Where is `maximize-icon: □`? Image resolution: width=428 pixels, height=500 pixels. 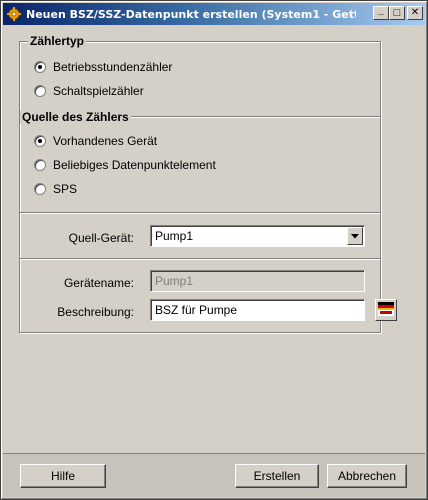
maximize-icon: □ is located at coordinates (397, 12).